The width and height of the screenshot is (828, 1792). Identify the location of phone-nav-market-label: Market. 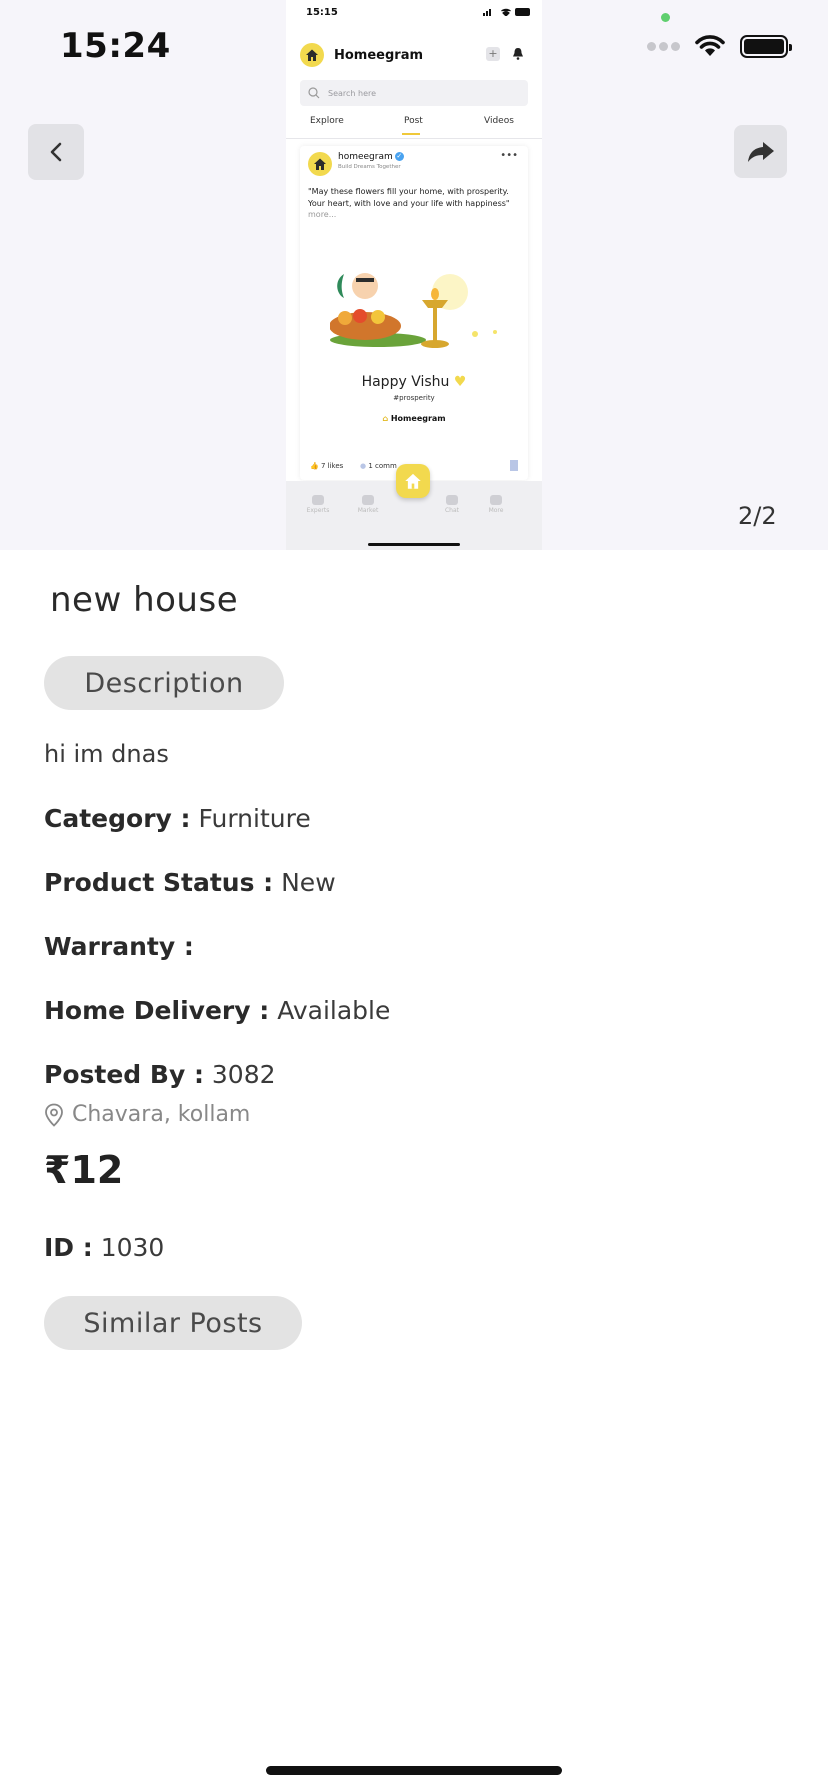
(368, 510).